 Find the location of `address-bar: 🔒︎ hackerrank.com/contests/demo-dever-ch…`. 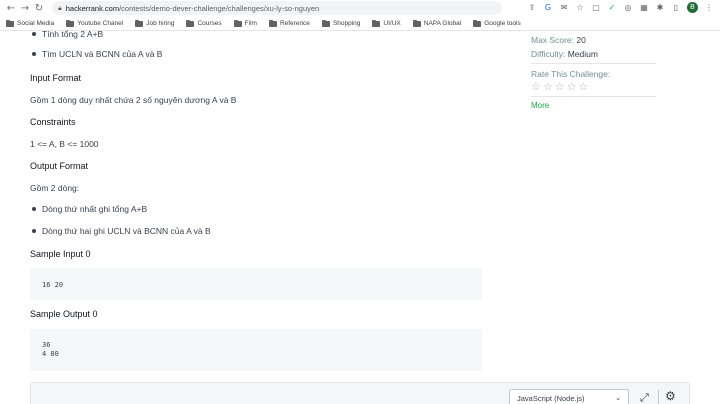

address-bar: 🔒︎ hackerrank.com/contests/demo-dever-ch… is located at coordinates (277, 8).